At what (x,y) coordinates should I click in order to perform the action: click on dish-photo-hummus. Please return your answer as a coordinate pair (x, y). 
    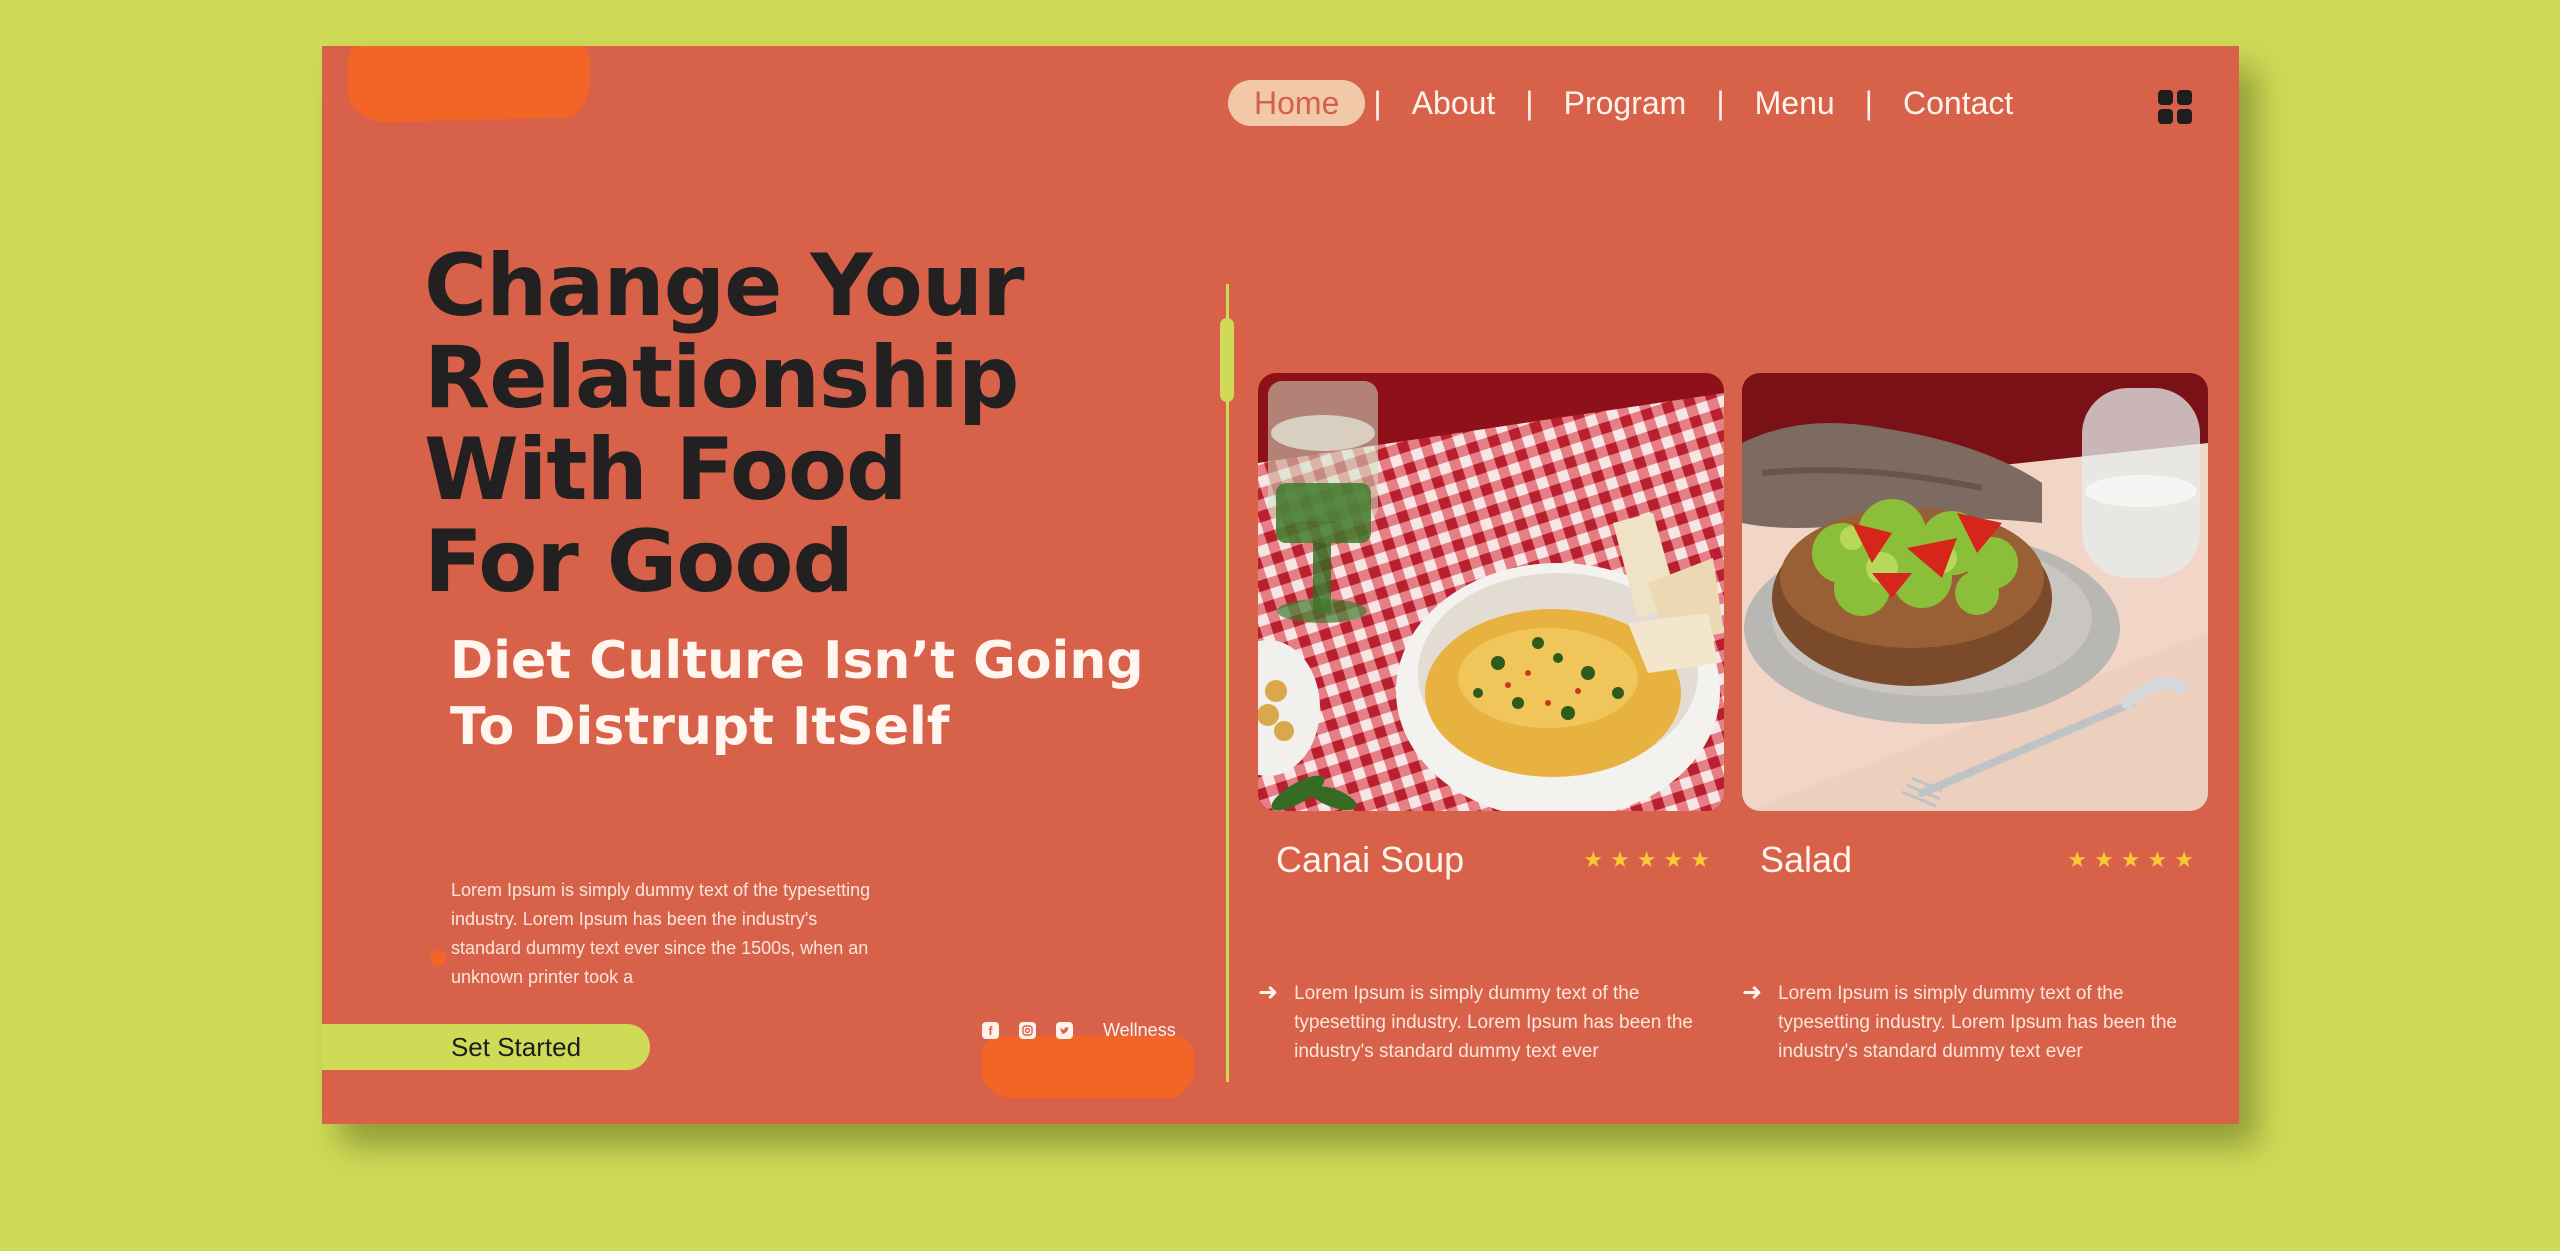
    Looking at the image, I should click on (1491, 592).